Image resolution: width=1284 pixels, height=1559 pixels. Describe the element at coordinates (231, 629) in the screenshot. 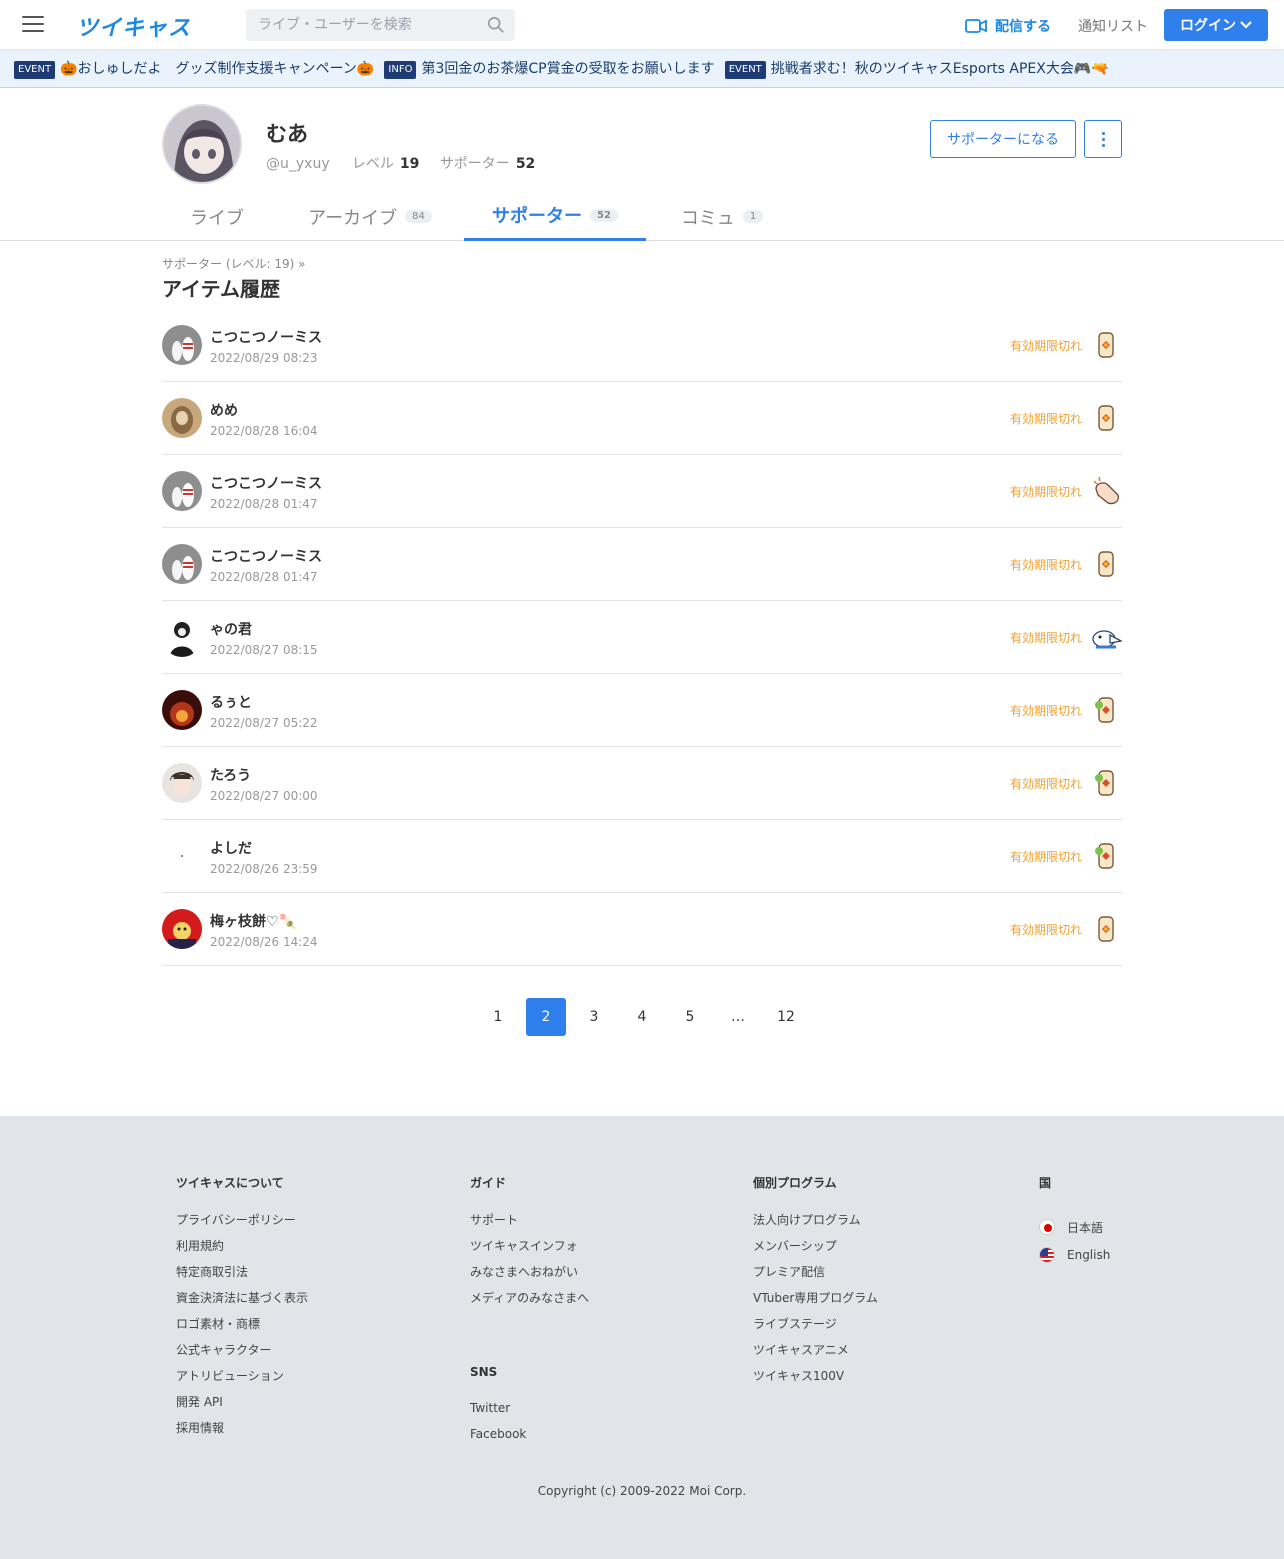

I see `user-name: ゃの君` at that location.